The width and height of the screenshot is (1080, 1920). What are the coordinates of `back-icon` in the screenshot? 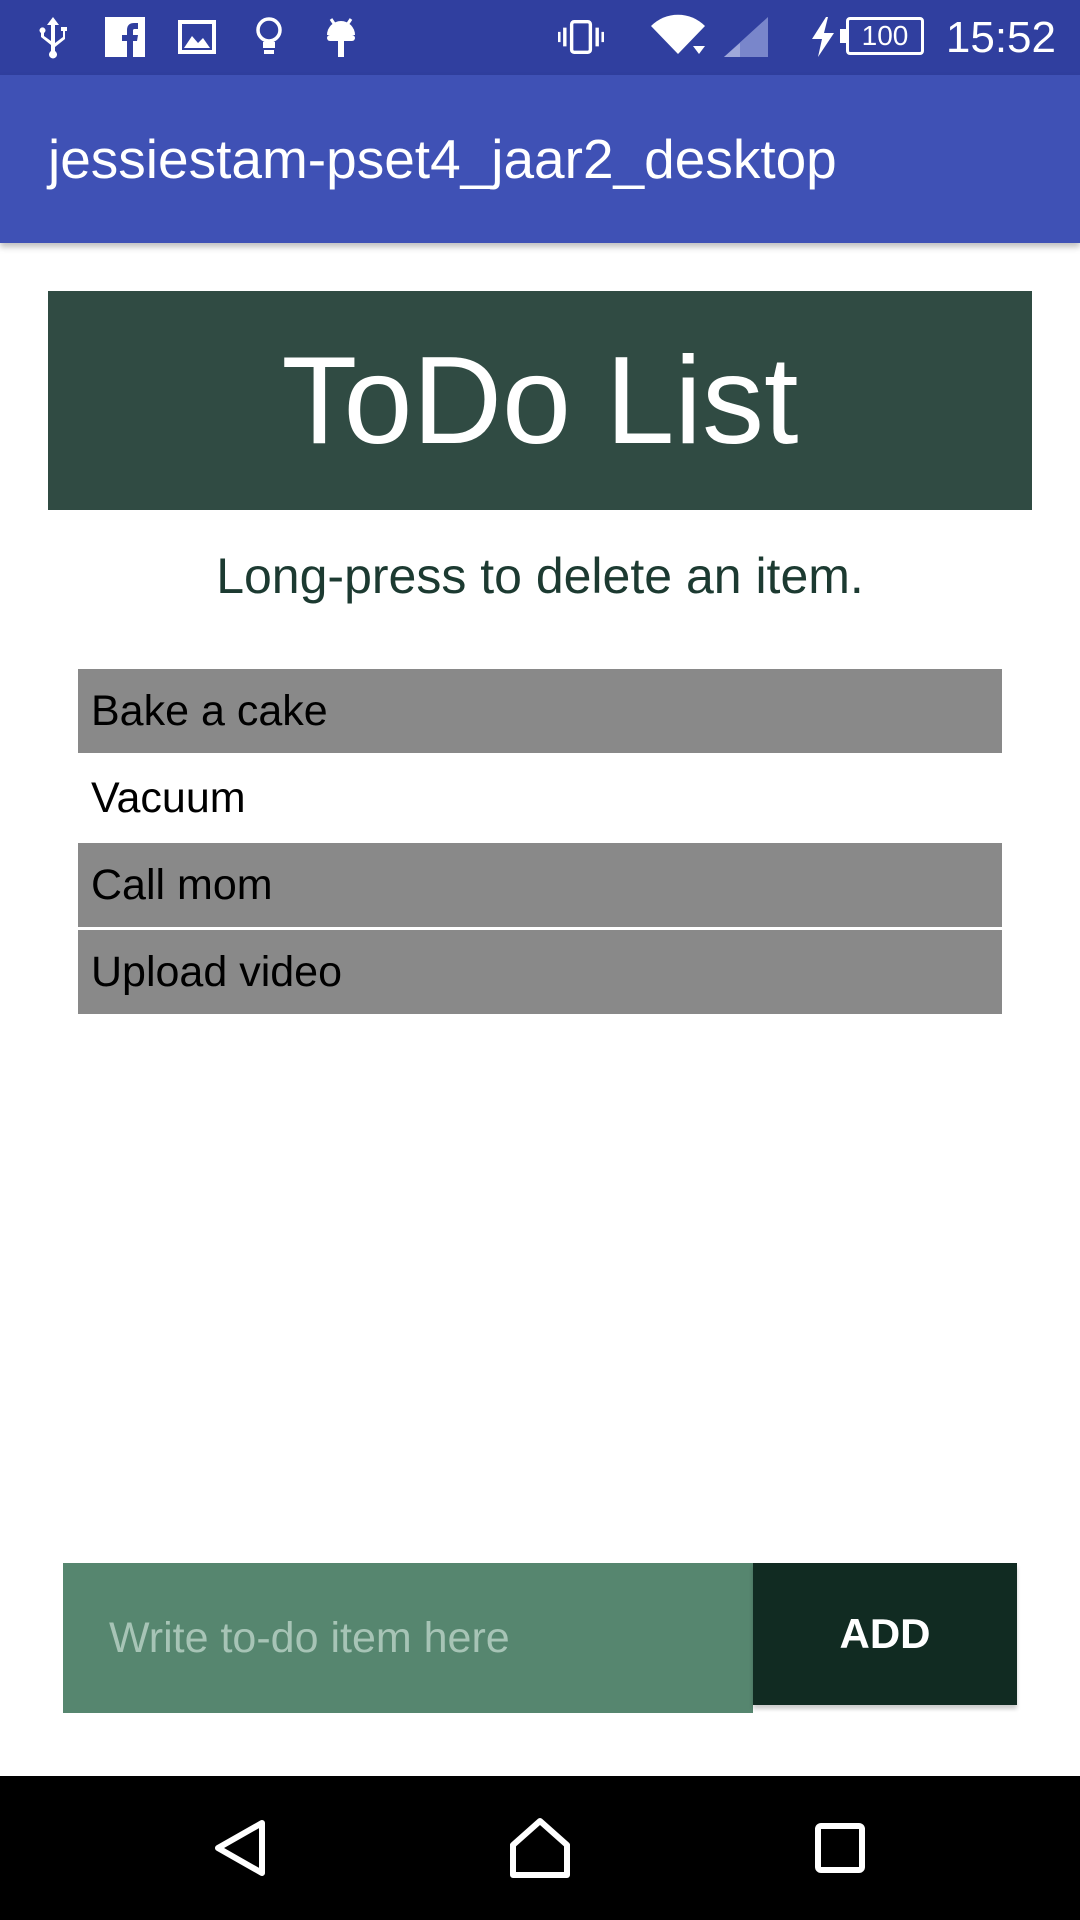 It's located at (240, 1848).